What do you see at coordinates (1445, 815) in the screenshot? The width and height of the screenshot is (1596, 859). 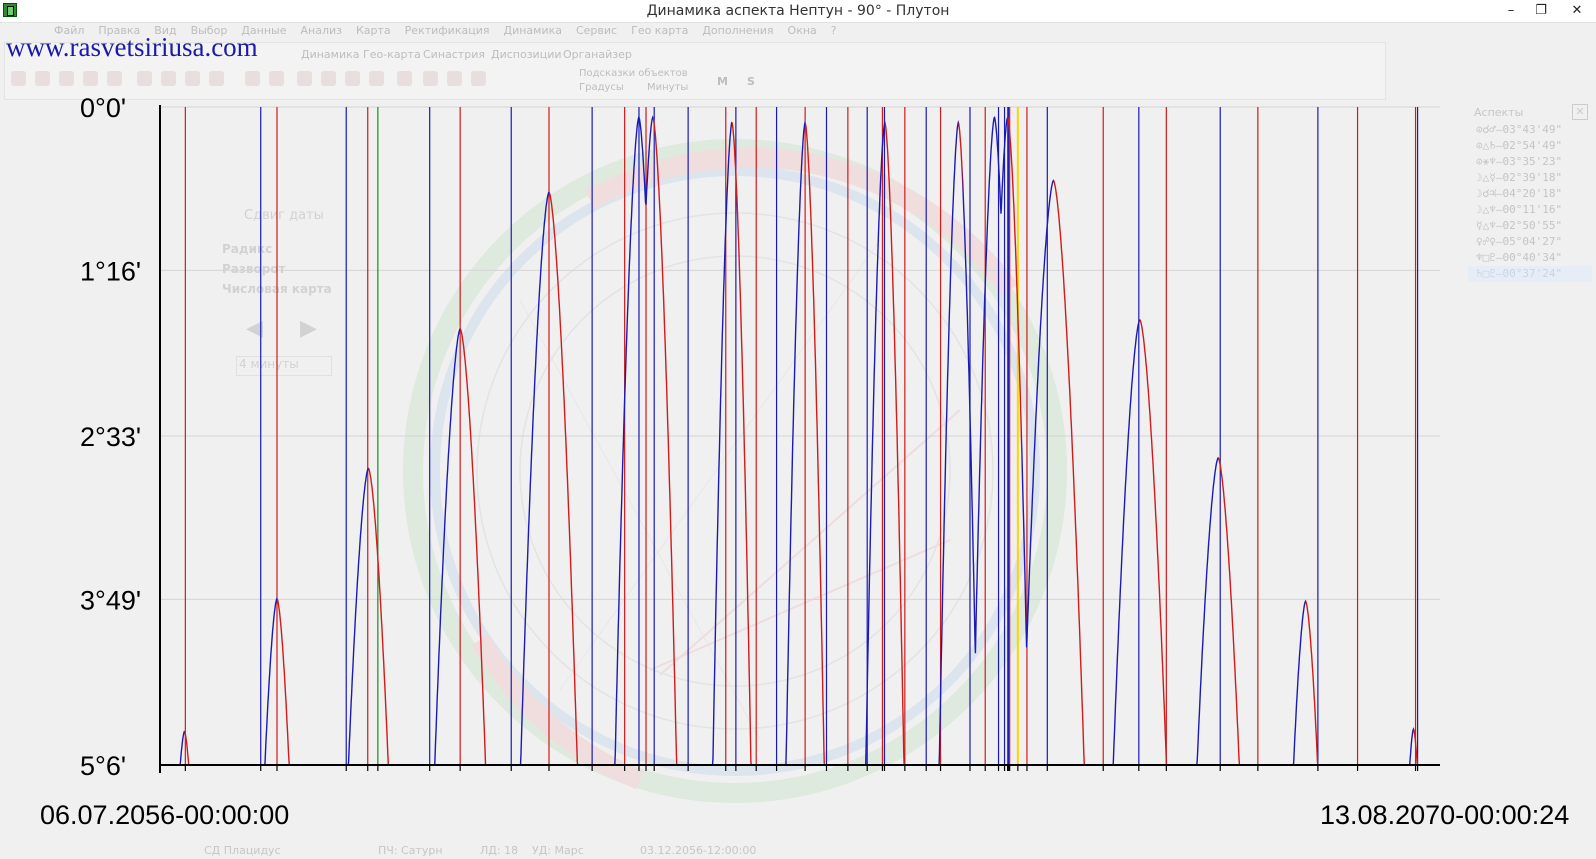 I see `end-date-label: 13.08.2070-00:00:24` at bounding box center [1445, 815].